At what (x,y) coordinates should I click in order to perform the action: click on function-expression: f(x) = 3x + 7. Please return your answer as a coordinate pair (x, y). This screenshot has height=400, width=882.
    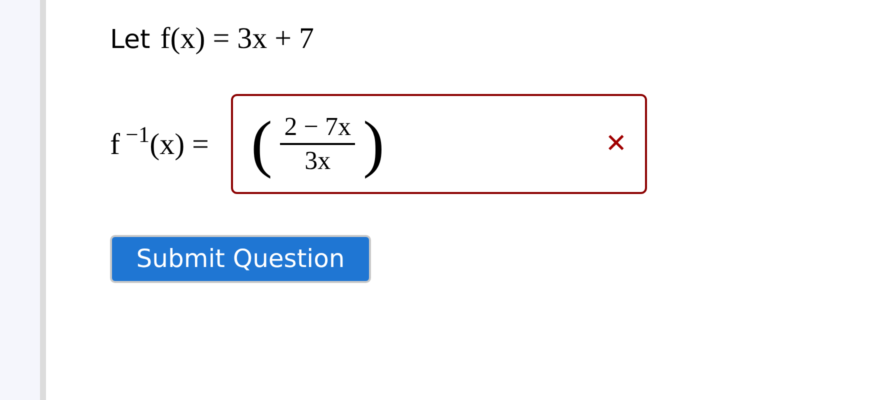
    Looking at the image, I should click on (237, 39).